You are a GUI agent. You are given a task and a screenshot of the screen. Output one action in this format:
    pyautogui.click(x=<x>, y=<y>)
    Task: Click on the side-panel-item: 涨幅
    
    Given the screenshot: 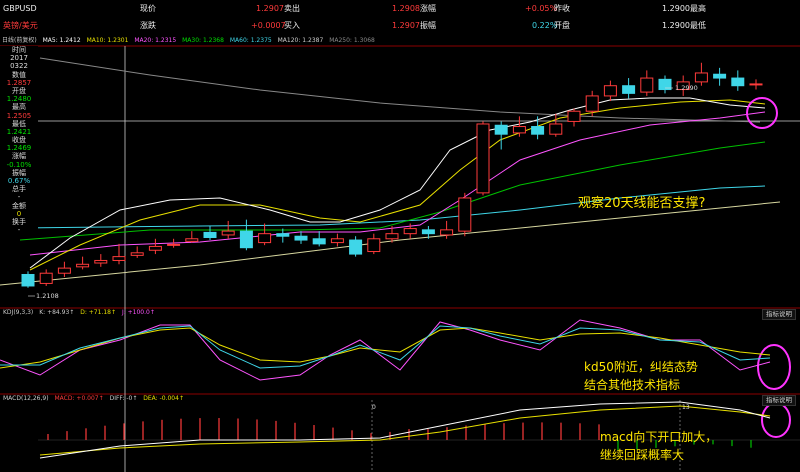 What is the action you would take?
    pyautogui.click(x=19, y=156)
    